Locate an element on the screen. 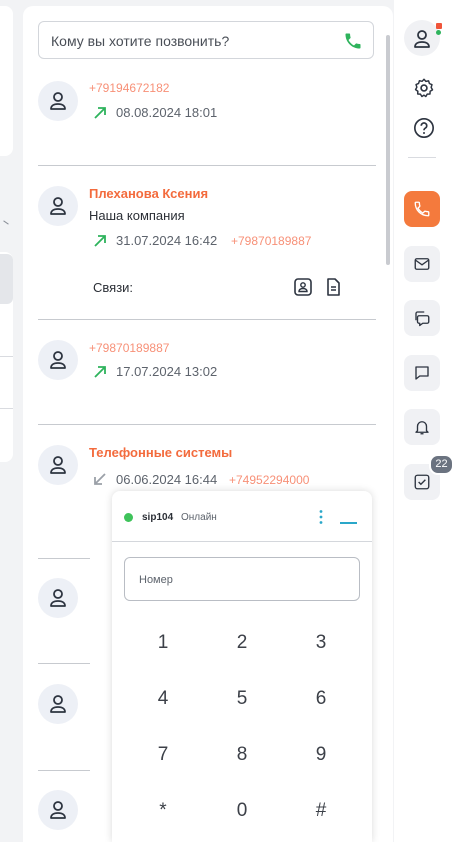 This screenshot has width=459, height=842. dial-key: 7 is located at coordinates (163, 755).